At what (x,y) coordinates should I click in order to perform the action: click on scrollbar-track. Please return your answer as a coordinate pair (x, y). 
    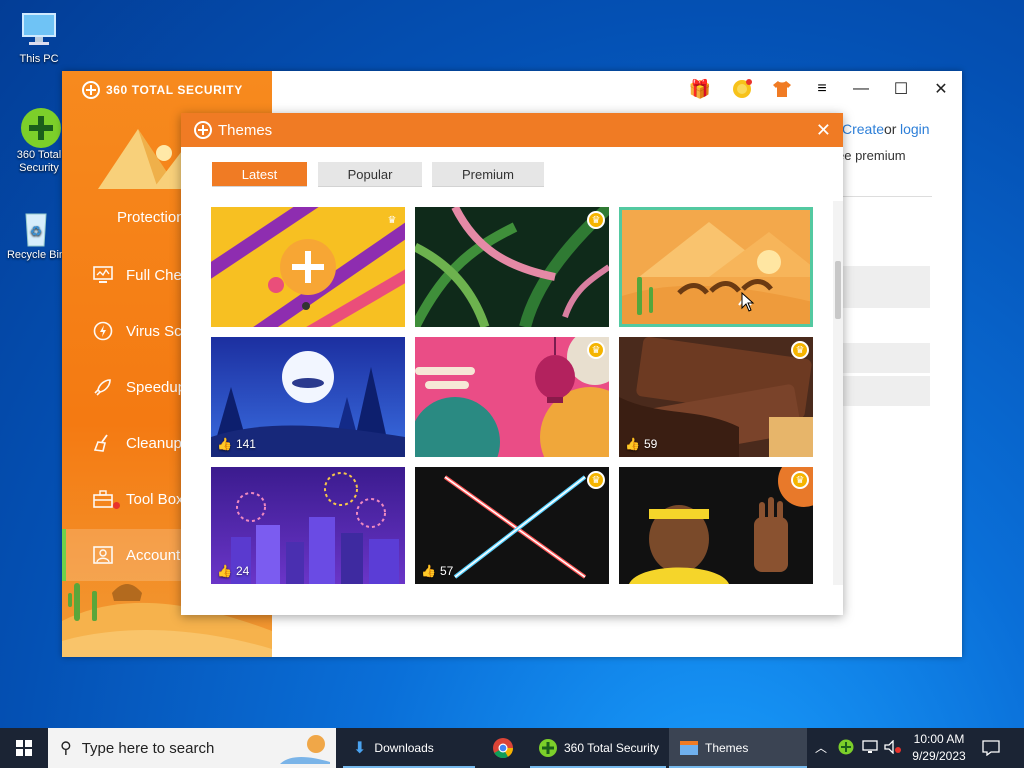
    Looking at the image, I should click on (838, 393).